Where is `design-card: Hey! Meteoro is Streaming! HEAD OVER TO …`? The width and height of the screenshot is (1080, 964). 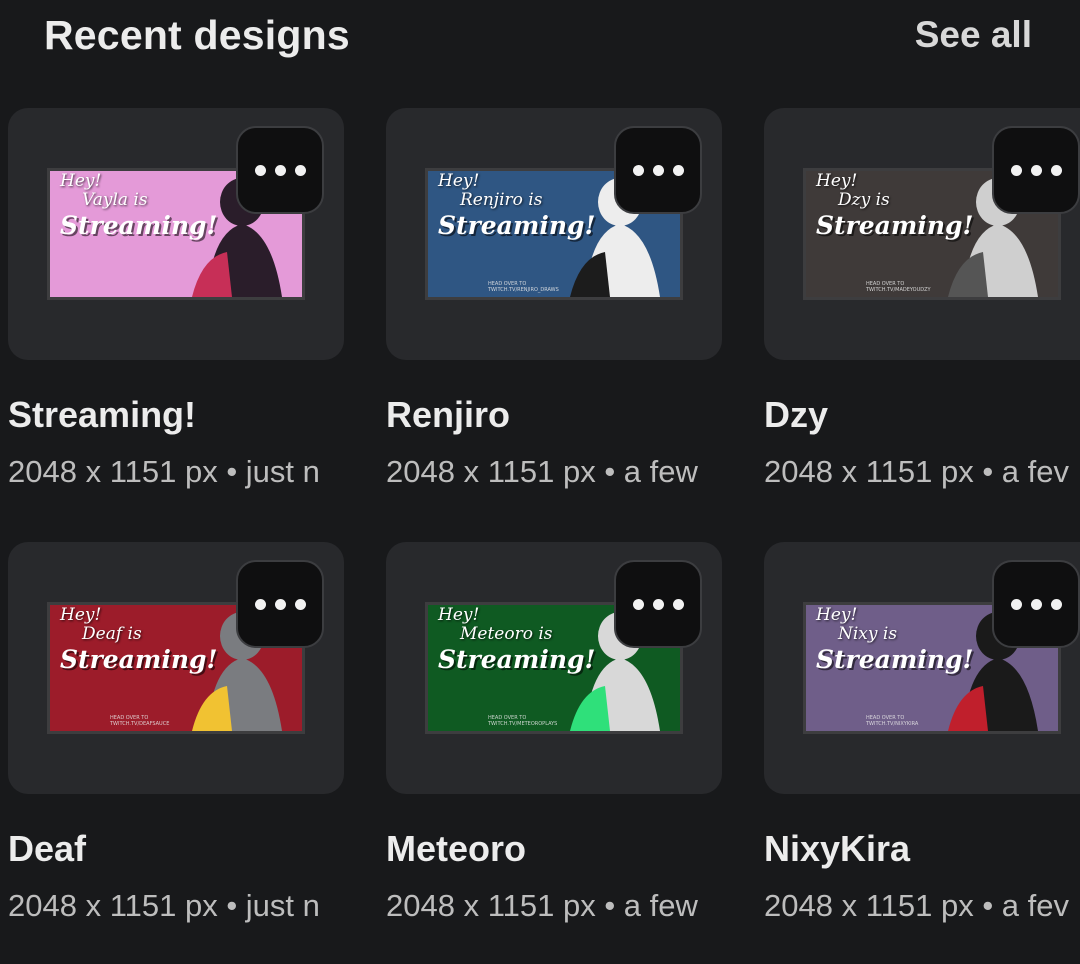 design-card: Hey! Meteoro is Streaming! HEAD OVER TO … is located at coordinates (554, 732).